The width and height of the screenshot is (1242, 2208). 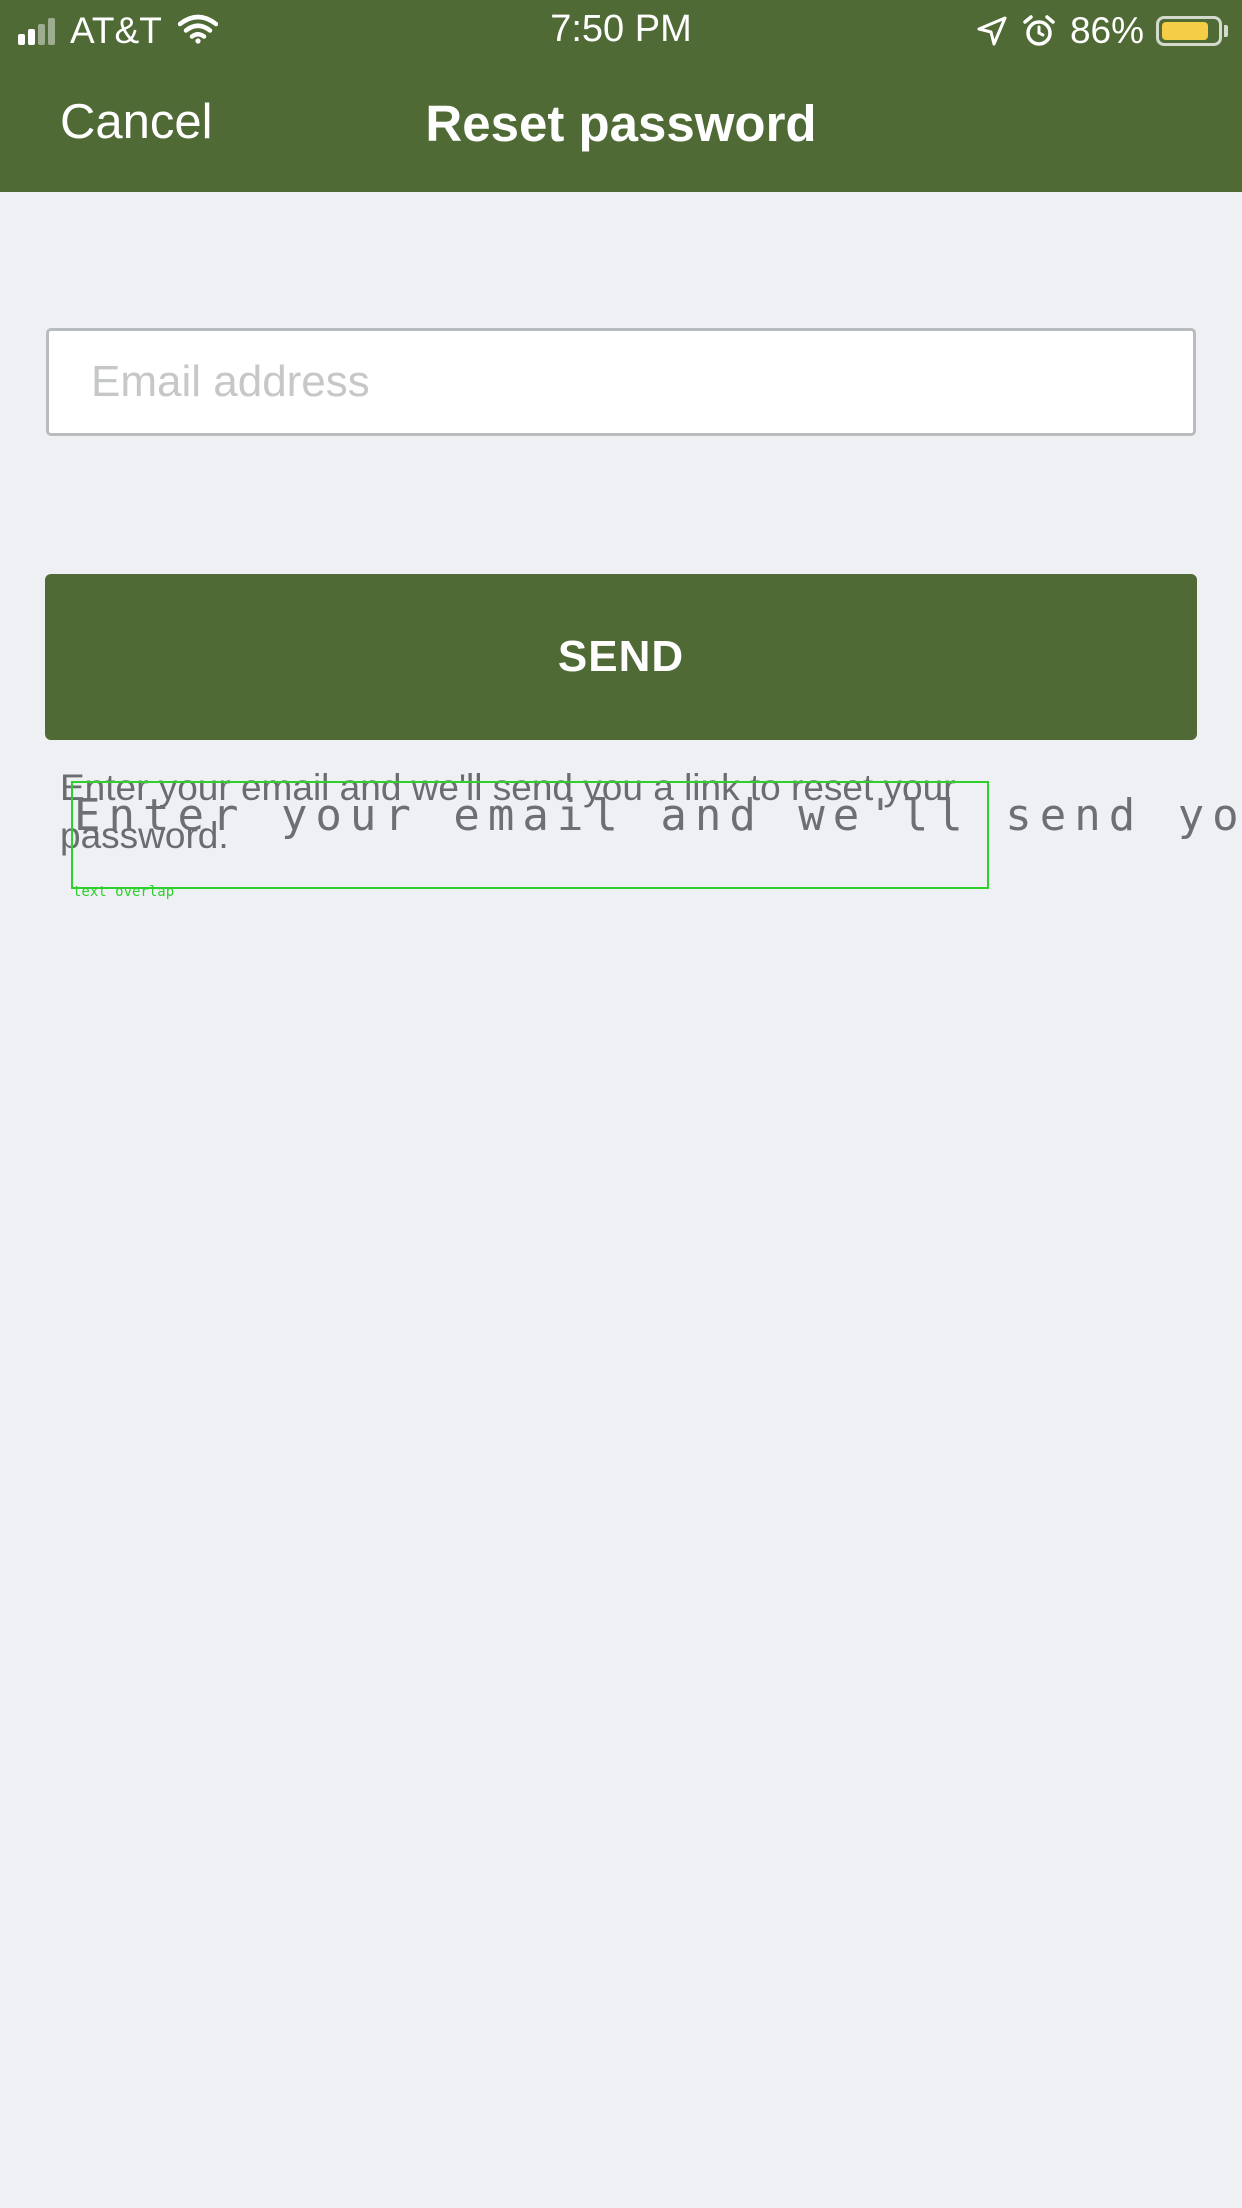 I want to click on battery-icon, so click(x=1189, y=31).